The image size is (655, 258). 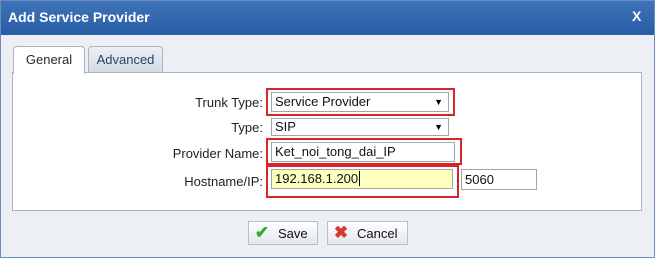 What do you see at coordinates (293, 233) in the screenshot?
I see `save-button-label: Save` at bounding box center [293, 233].